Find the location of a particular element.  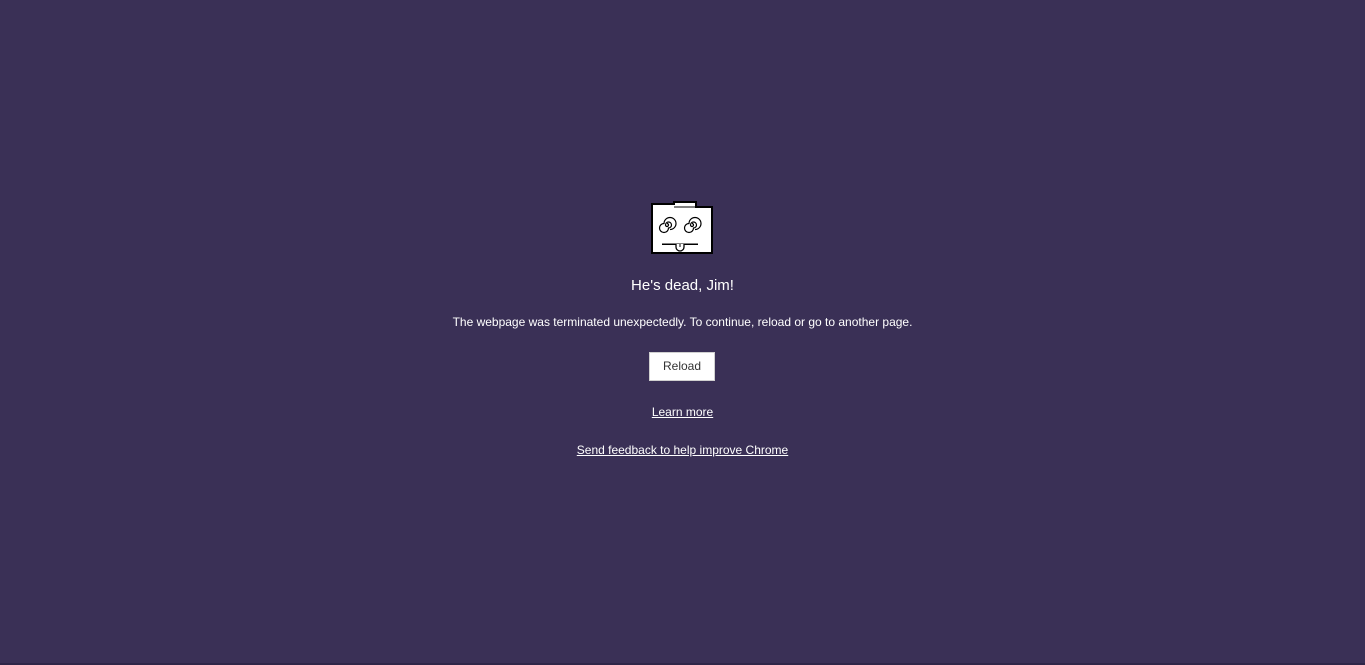

reload-button: Reload is located at coordinates (682, 366).